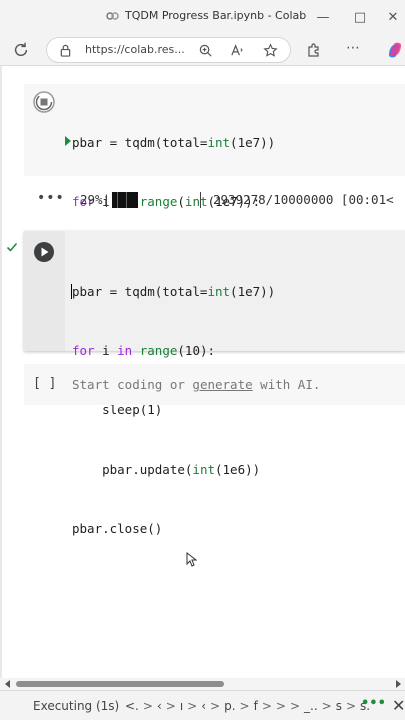 This screenshot has width=405, height=720. I want to click on window-title-bar: TQDM Progress Bar.ipynb - Colab — □ ✕, so click(202, 17).